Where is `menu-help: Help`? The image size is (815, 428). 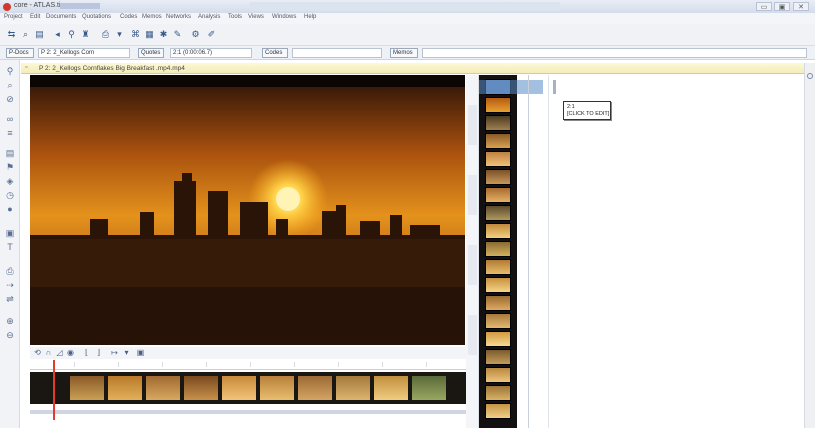
menu-help: Help is located at coordinates (310, 17).